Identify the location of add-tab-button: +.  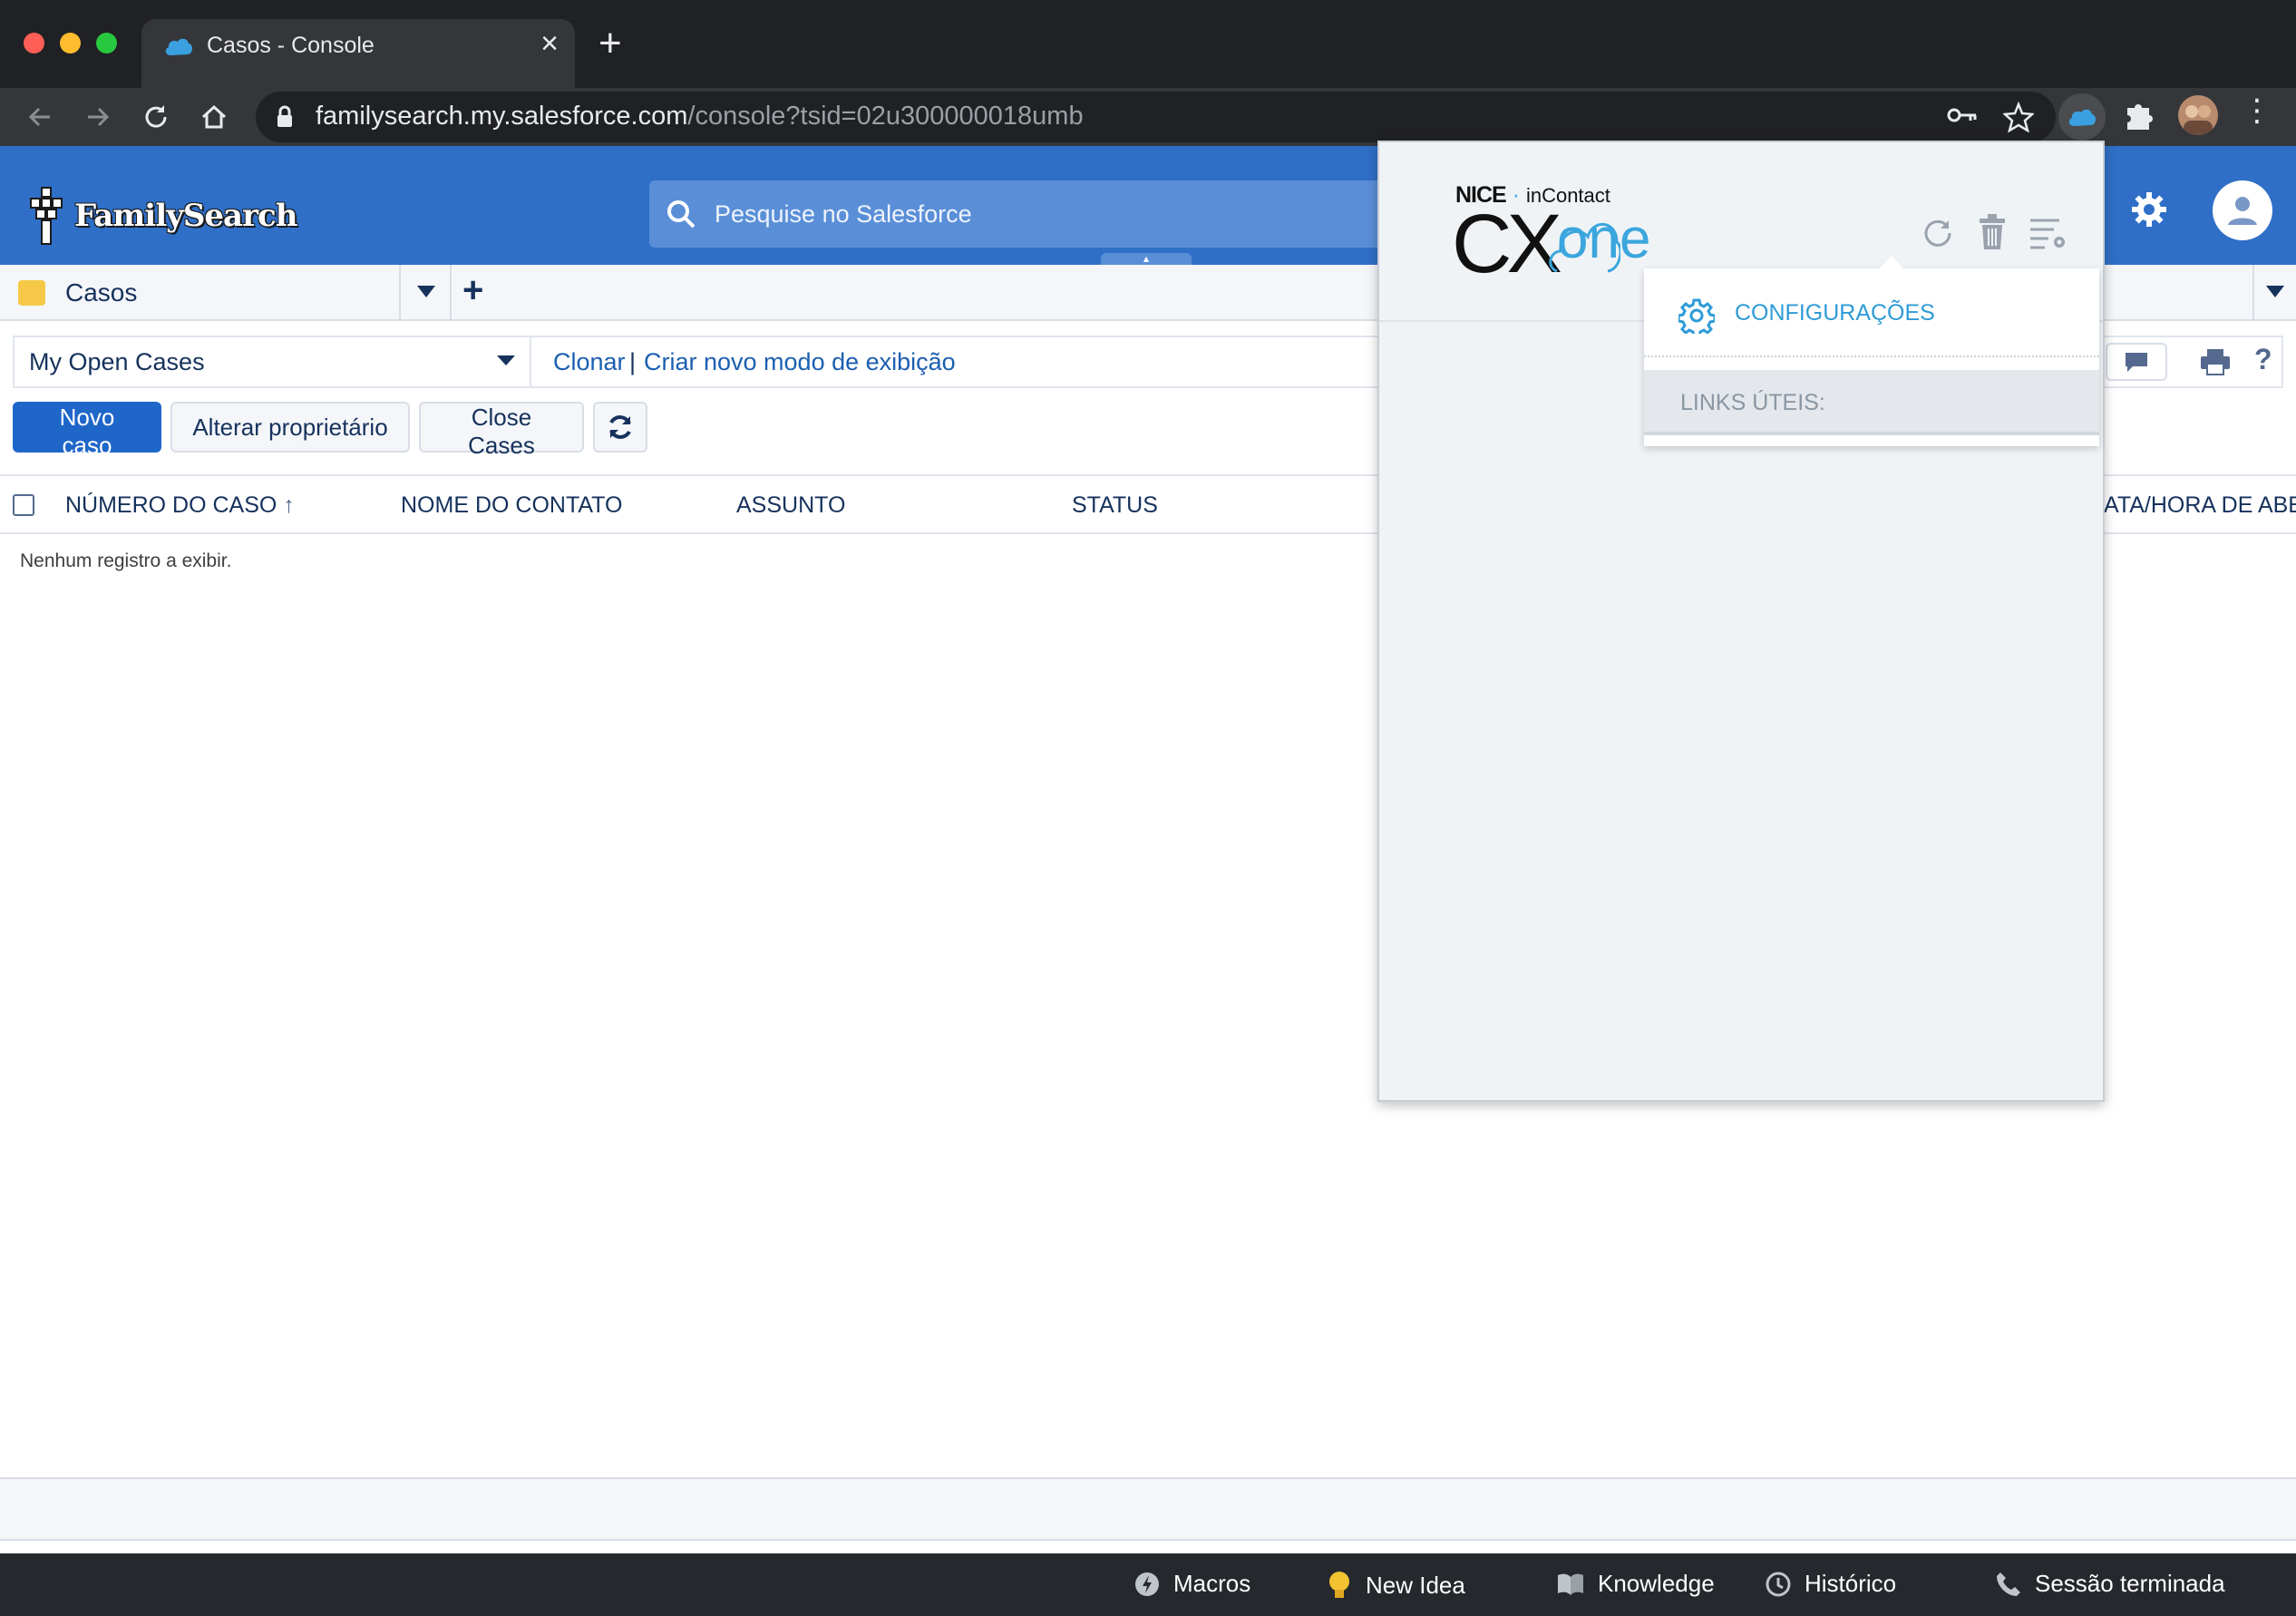
(472, 290).